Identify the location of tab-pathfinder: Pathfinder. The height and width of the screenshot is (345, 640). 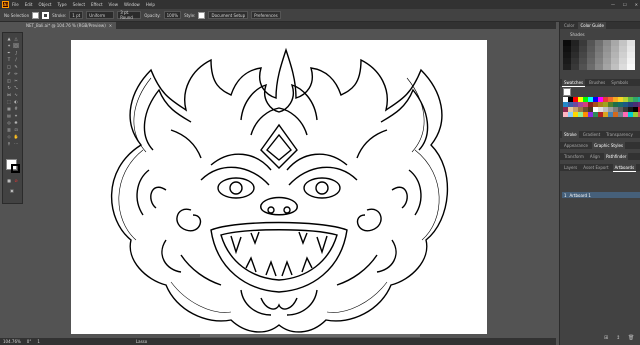
(616, 156).